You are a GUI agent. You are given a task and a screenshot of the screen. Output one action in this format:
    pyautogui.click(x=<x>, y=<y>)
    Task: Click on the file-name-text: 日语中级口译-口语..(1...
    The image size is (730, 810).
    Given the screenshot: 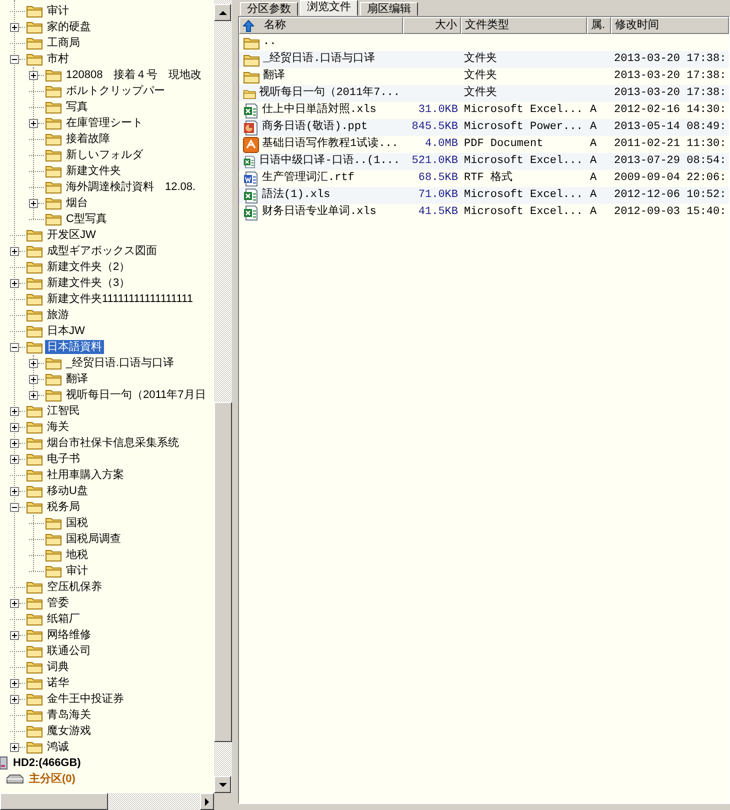 What is the action you would take?
    pyautogui.click(x=329, y=161)
    